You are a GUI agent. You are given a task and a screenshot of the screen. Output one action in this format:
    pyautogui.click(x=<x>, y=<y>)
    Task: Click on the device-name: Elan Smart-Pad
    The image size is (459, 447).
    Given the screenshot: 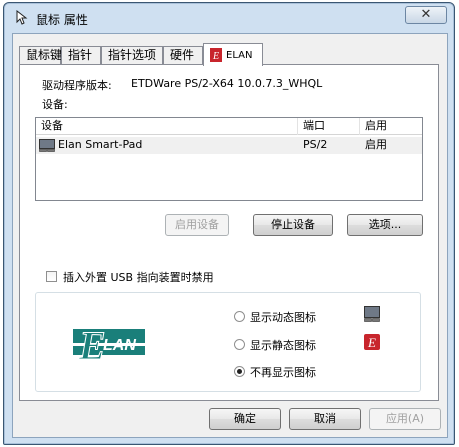 What is the action you would take?
    pyautogui.click(x=100, y=144)
    